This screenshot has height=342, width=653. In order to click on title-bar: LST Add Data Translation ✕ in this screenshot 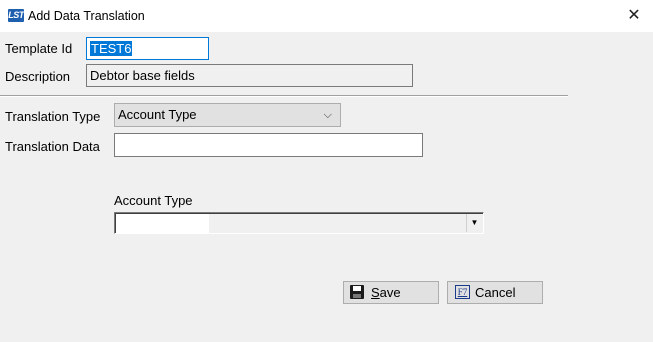, I will do `click(326, 16)`.